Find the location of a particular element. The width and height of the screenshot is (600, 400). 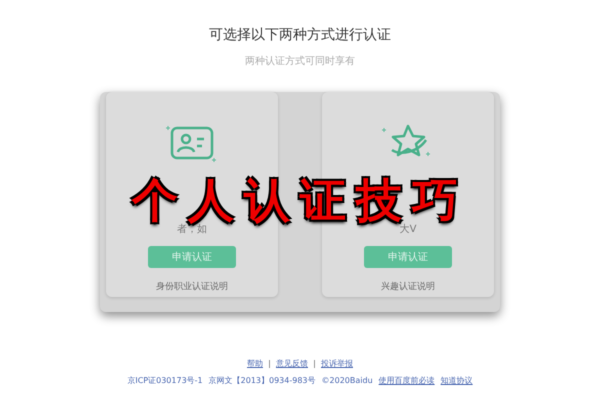

legal-text: 京网文【2013】0934-983号 is located at coordinates (262, 380).